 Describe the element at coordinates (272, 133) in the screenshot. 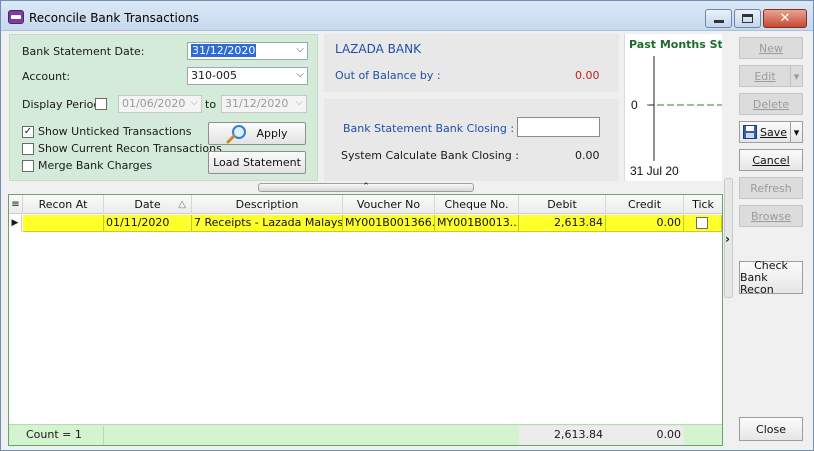

I see `apply-label: Apply` at that location.